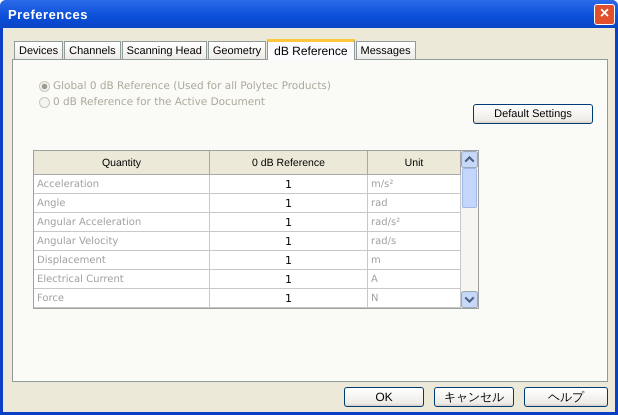 The height and width of the screenshot is (415, 618). I want to click on table-cell: Electrical Current, so click(122, 279).